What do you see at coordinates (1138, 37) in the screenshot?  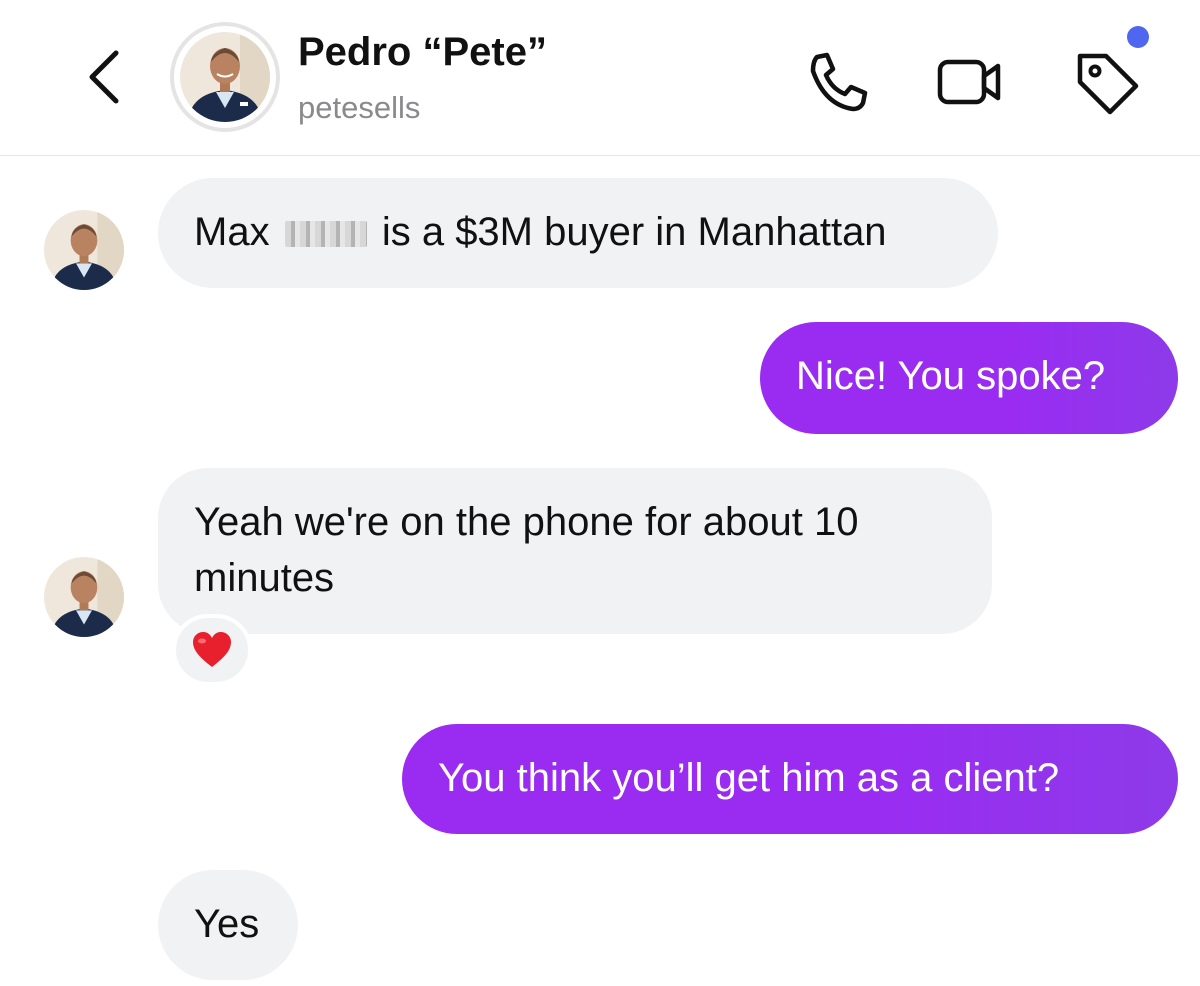 I see `notification-dot` at bounding box center [1138, 37].